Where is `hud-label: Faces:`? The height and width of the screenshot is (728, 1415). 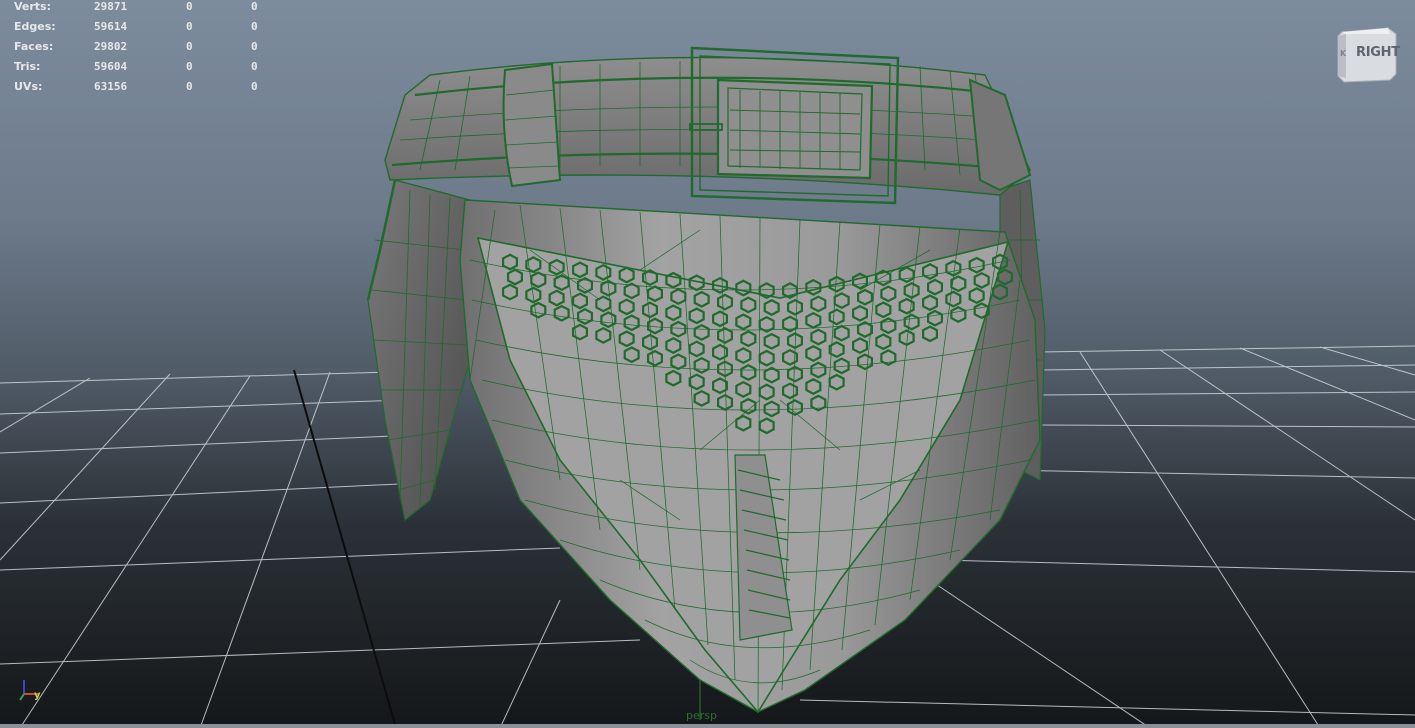 hud-label: Faces: is located at coordinates (34, 46).